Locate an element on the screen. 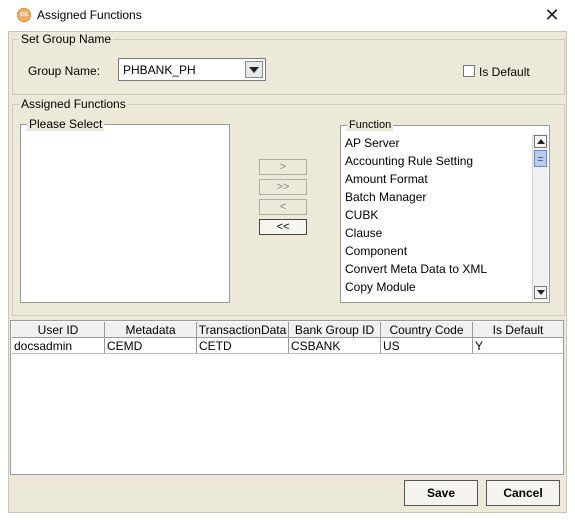 The height and width of the screenshot is (520, 575). add-button: > is located at coordinates (283, 167).